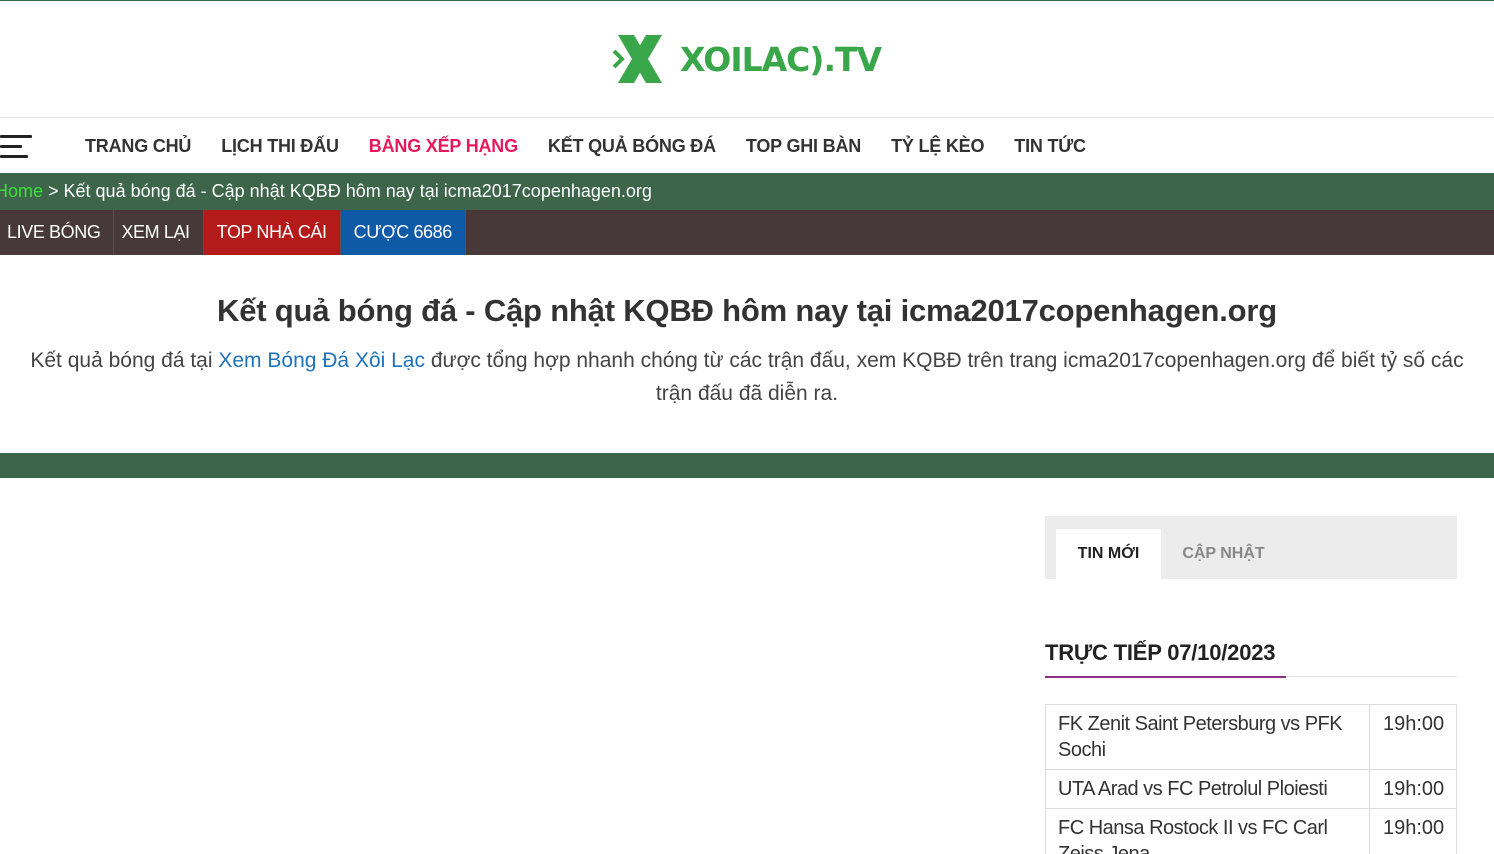  Describe the element at coordinates (632, 146) in the screenshot. I see `nav-item-ket-qua-bong-da: KẾT QUẢ BÓNG ĐÁ` at that location.